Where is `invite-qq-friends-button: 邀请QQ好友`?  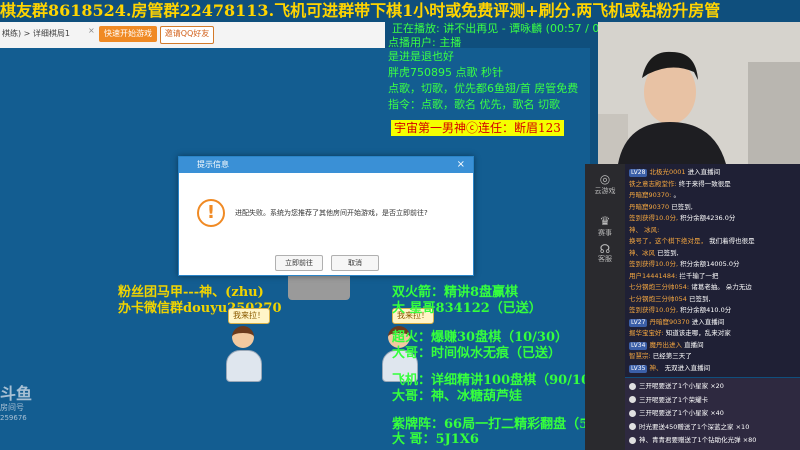
invite-qq-friends-button: 邀请QQ好友 is located at coordinates (187, 35).